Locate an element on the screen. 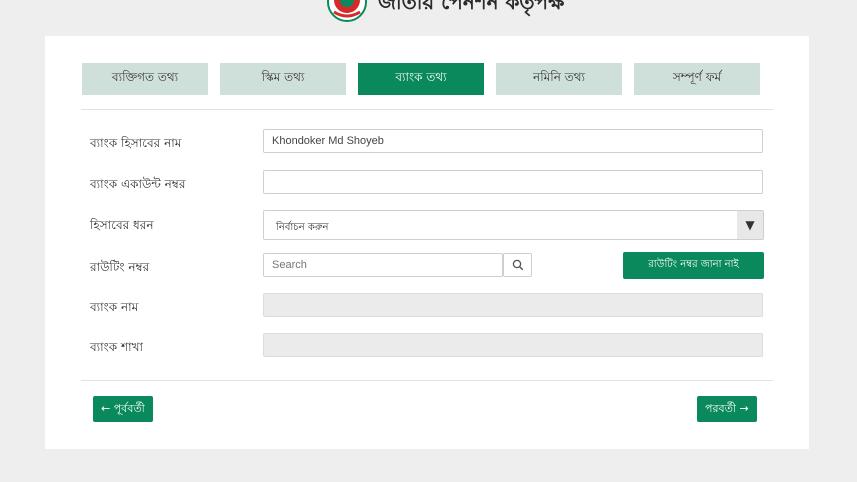 This screenshot has height=482, width=857. routing-search-button is located at coordinates (517, 265).